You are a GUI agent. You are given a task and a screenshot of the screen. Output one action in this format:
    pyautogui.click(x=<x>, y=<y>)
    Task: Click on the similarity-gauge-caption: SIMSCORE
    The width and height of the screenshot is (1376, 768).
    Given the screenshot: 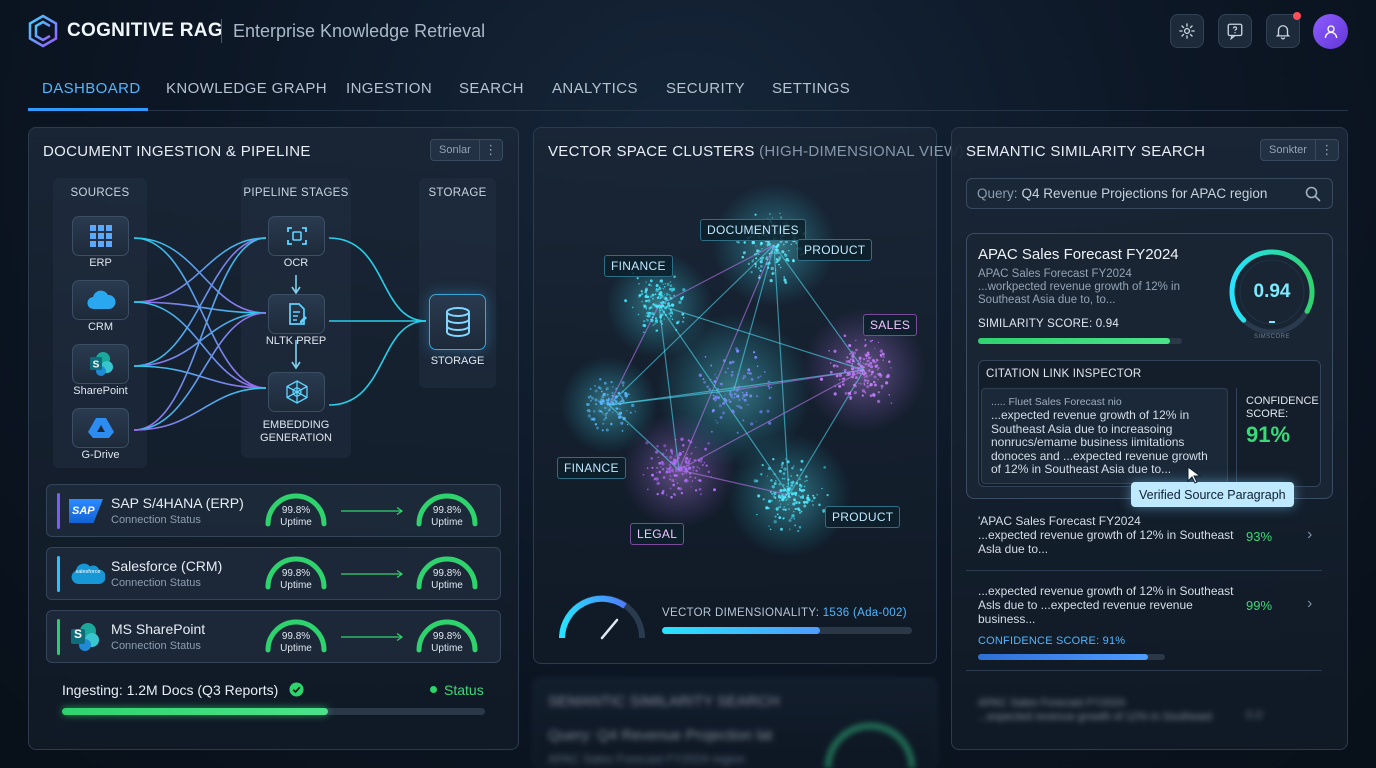 What is the action you would take?
    pyautogui.click(x=1271, y=337)
    